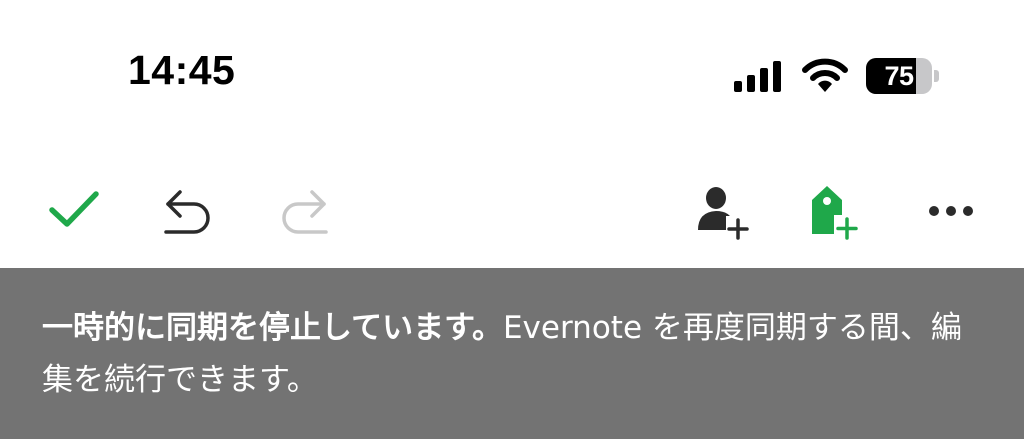 This screenshot has width=1024, height=439. I want to click on battery-level: 75, so click(899, 75).